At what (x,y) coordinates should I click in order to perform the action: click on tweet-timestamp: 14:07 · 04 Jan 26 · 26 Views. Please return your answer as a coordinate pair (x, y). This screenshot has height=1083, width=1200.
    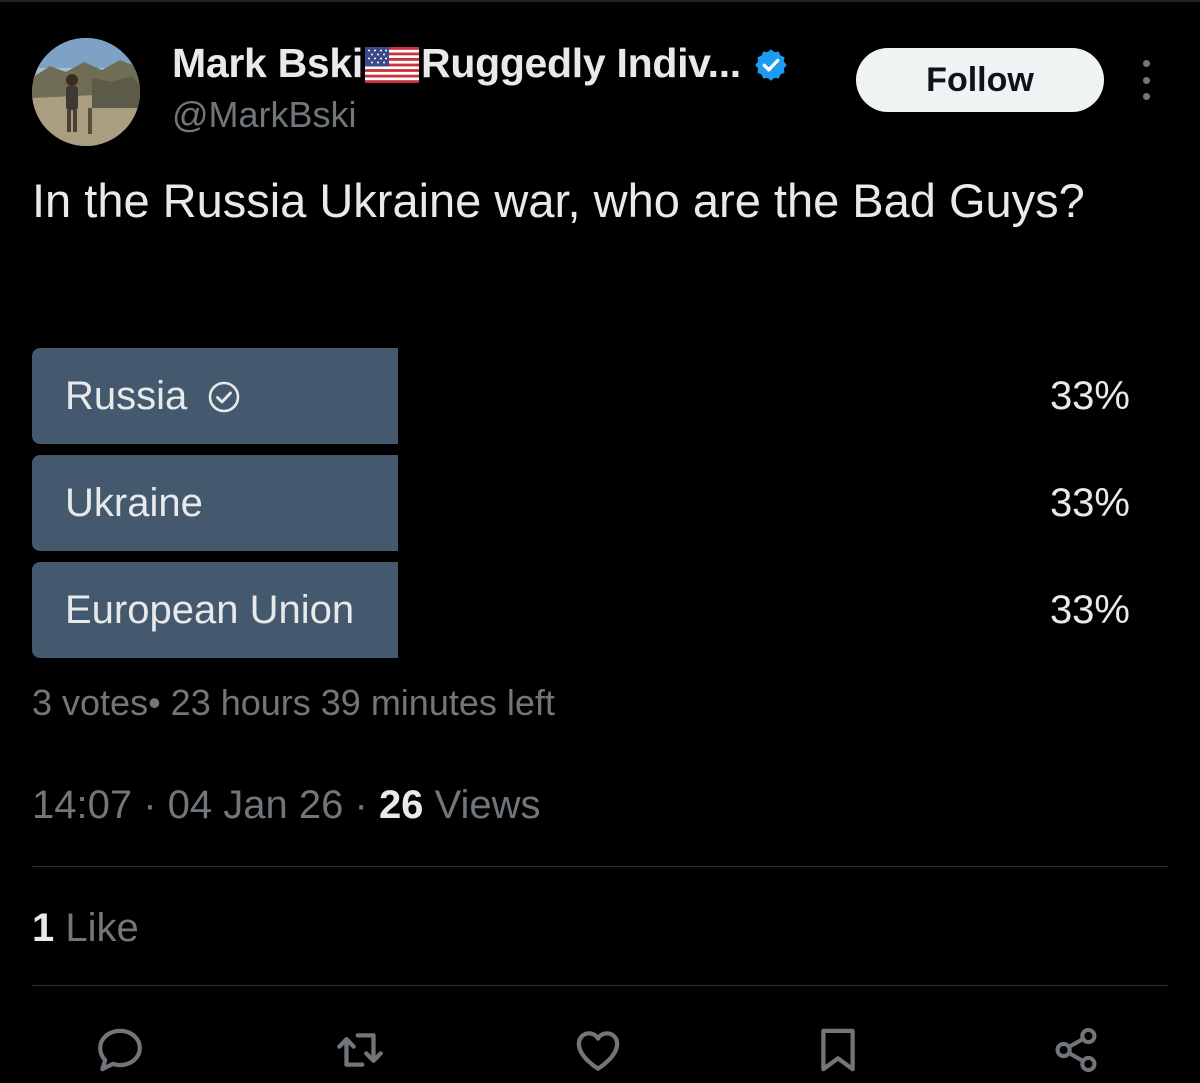
    Looking at the image, I should click on (286, 805).